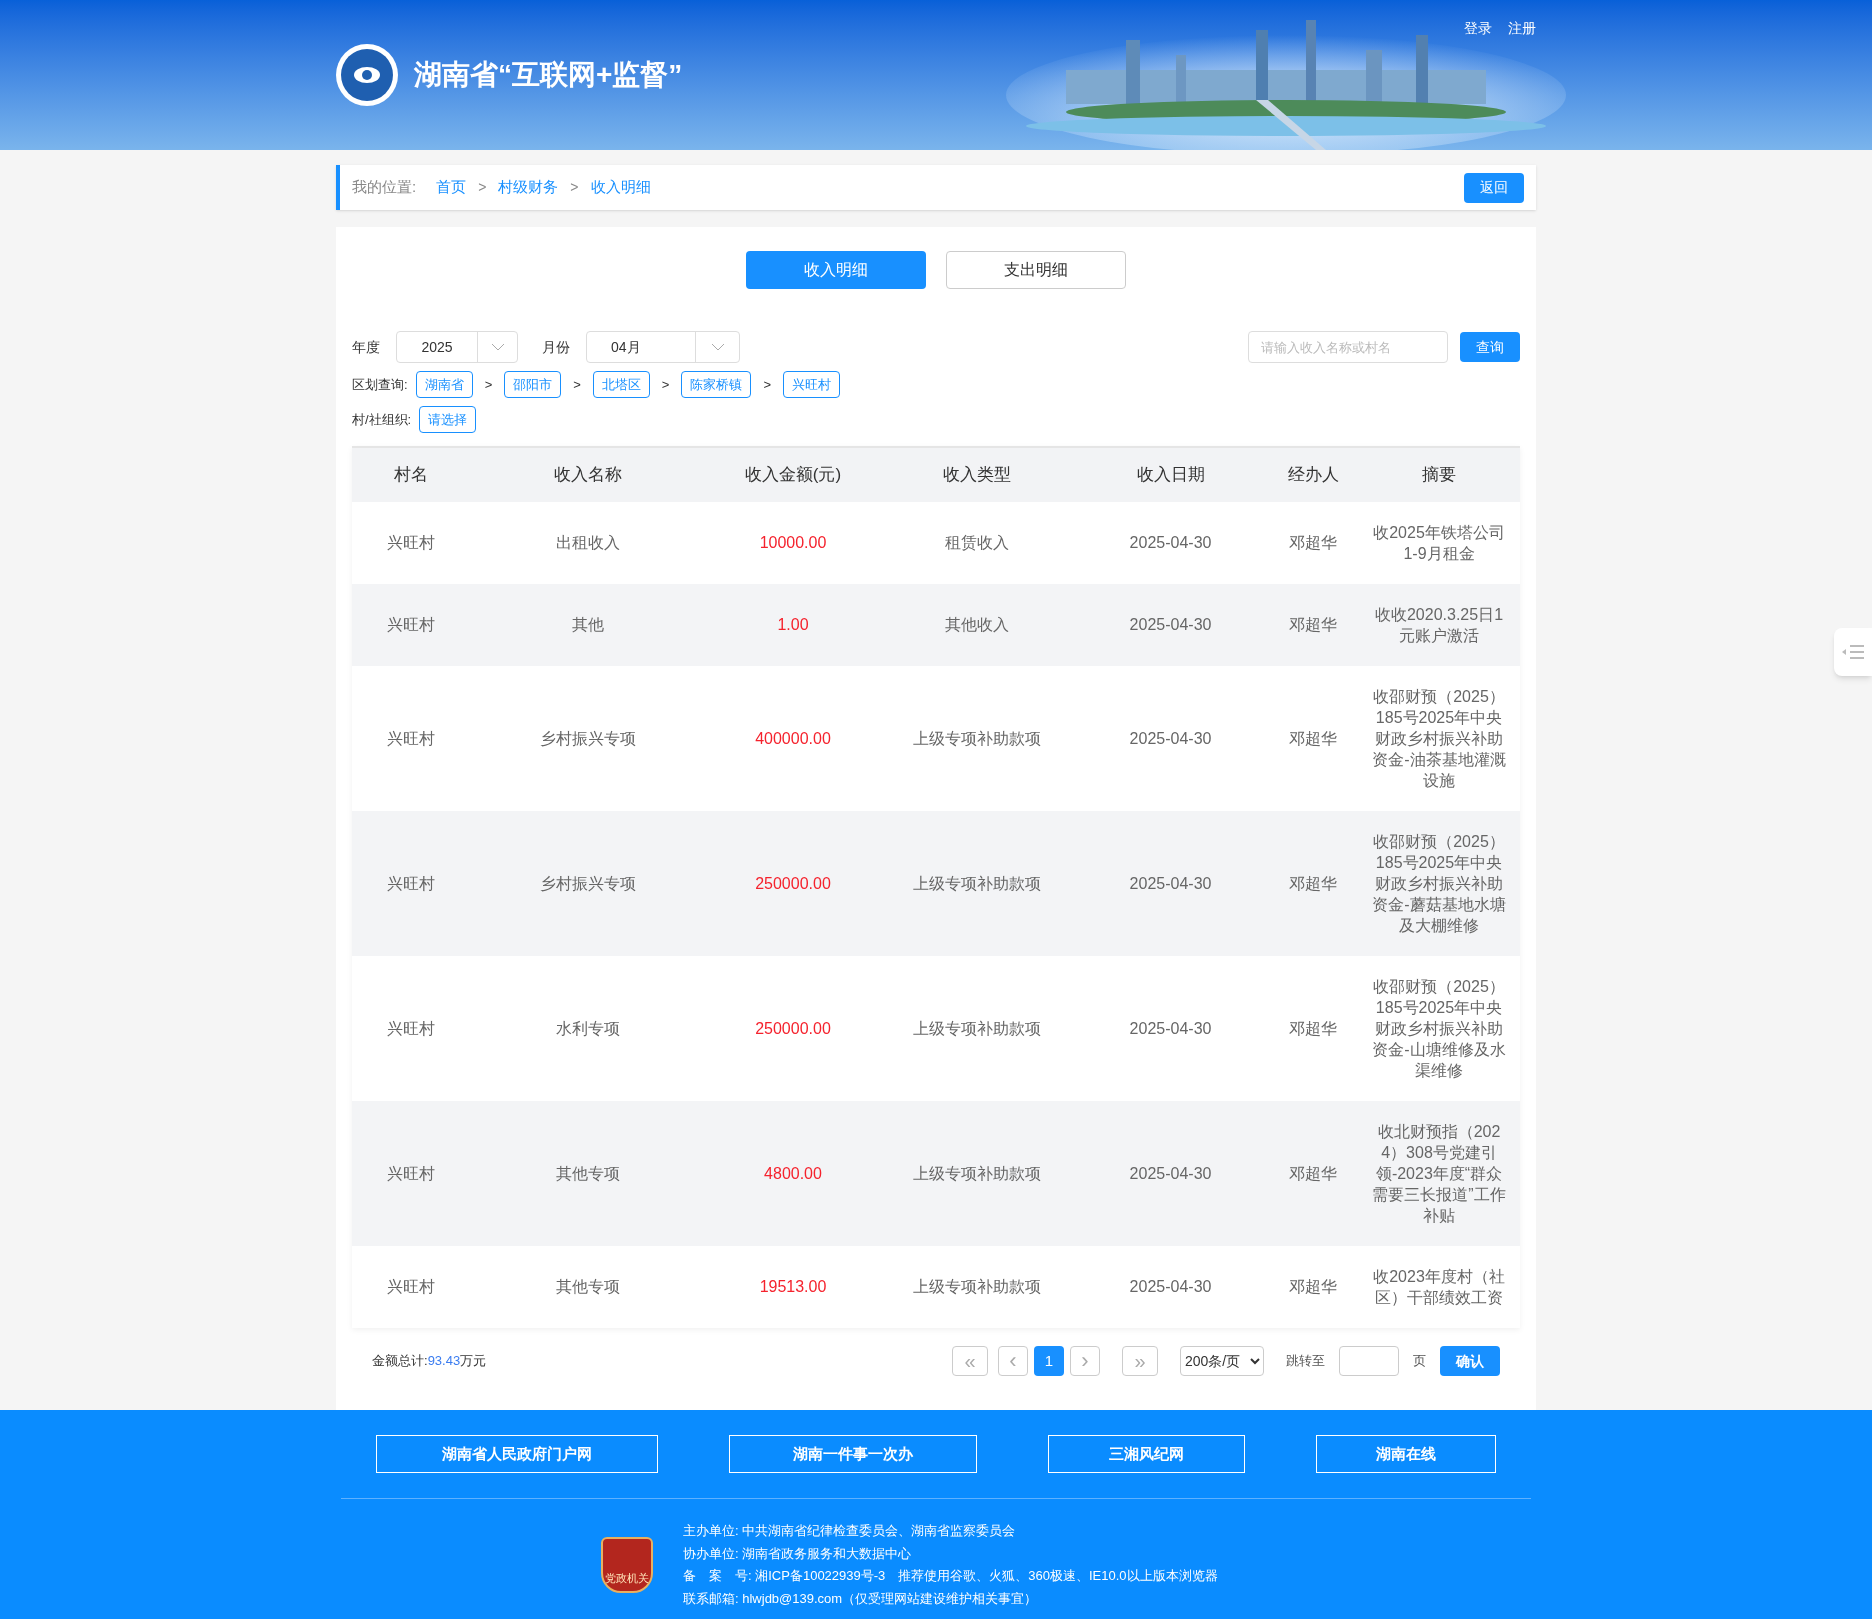  Describe the element at coordinates (366, 347) in the screenshot. I see `year-label: 年度` at that location.